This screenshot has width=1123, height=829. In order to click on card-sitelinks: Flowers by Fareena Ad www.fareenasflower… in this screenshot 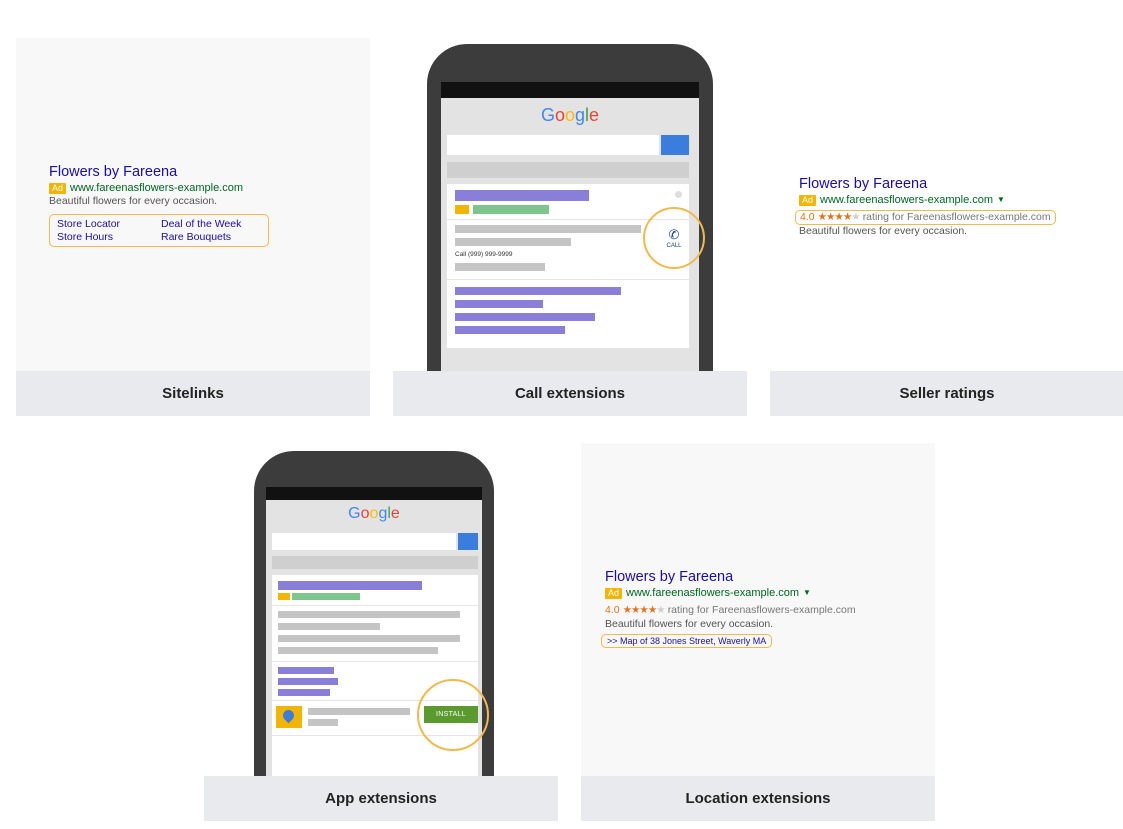, I will do `click(193, 227)`.